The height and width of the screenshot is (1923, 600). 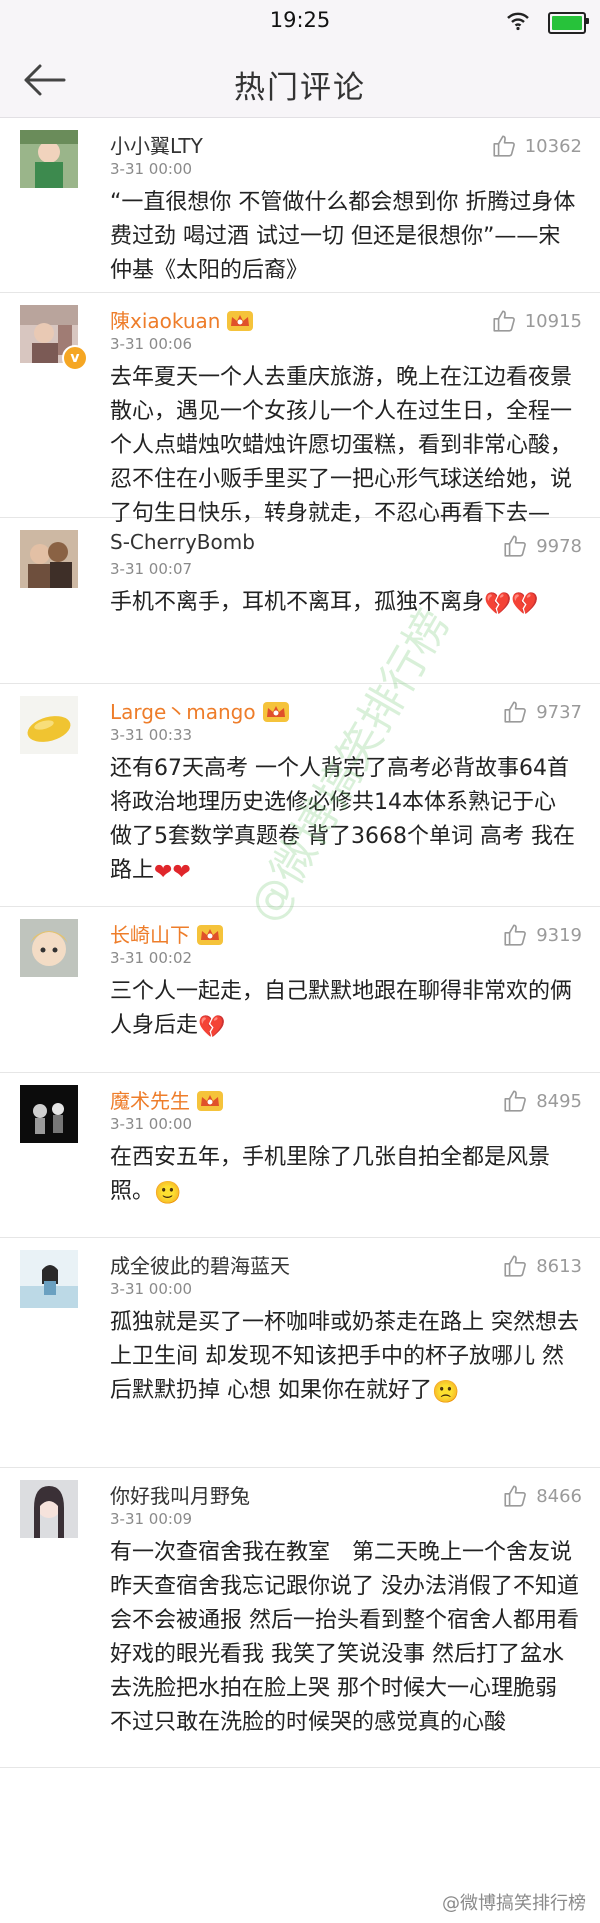 What do you see at coordinates (180, 1494) in the screenshot?
I see `username: 你好我叫月野兔` at bounding box center [180, 1494].